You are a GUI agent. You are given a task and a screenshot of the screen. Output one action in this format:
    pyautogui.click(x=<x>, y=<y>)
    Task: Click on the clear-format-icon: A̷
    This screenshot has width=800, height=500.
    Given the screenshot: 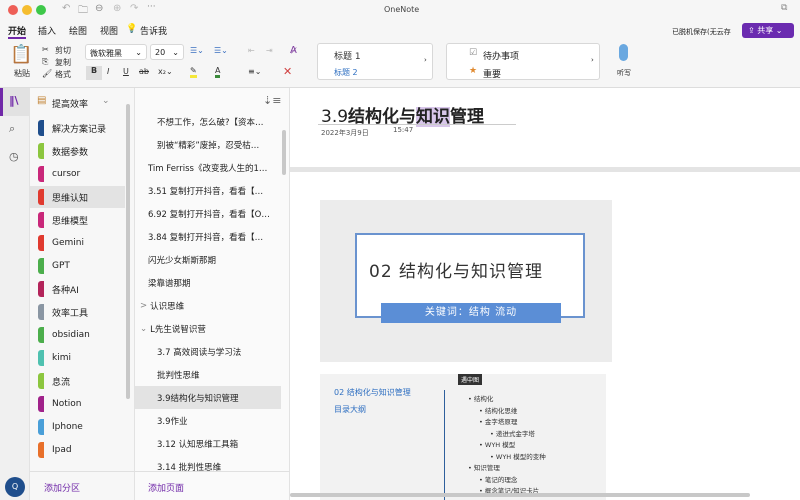 What is the action you would take?
    pyautogui.click(x=293, y=50)
    